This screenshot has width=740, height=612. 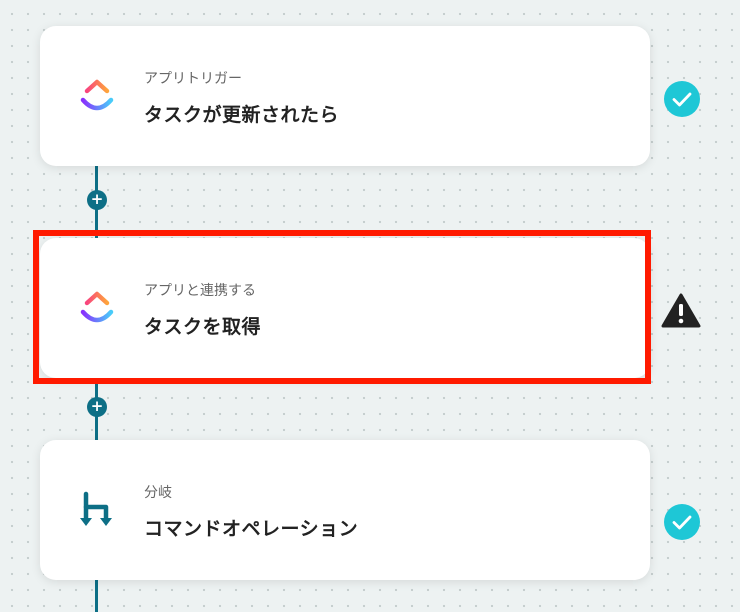 I want to click on step-type-label: アプリと連携する, so click(x=200, y=291).